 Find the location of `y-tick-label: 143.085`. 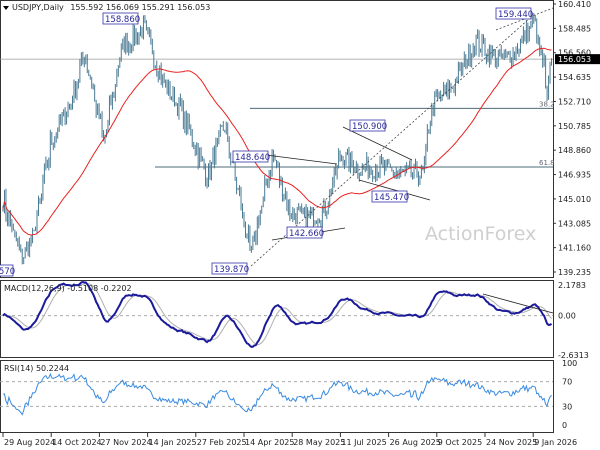

y-tick-label: 143.085 is located at coordinates (574, 223).